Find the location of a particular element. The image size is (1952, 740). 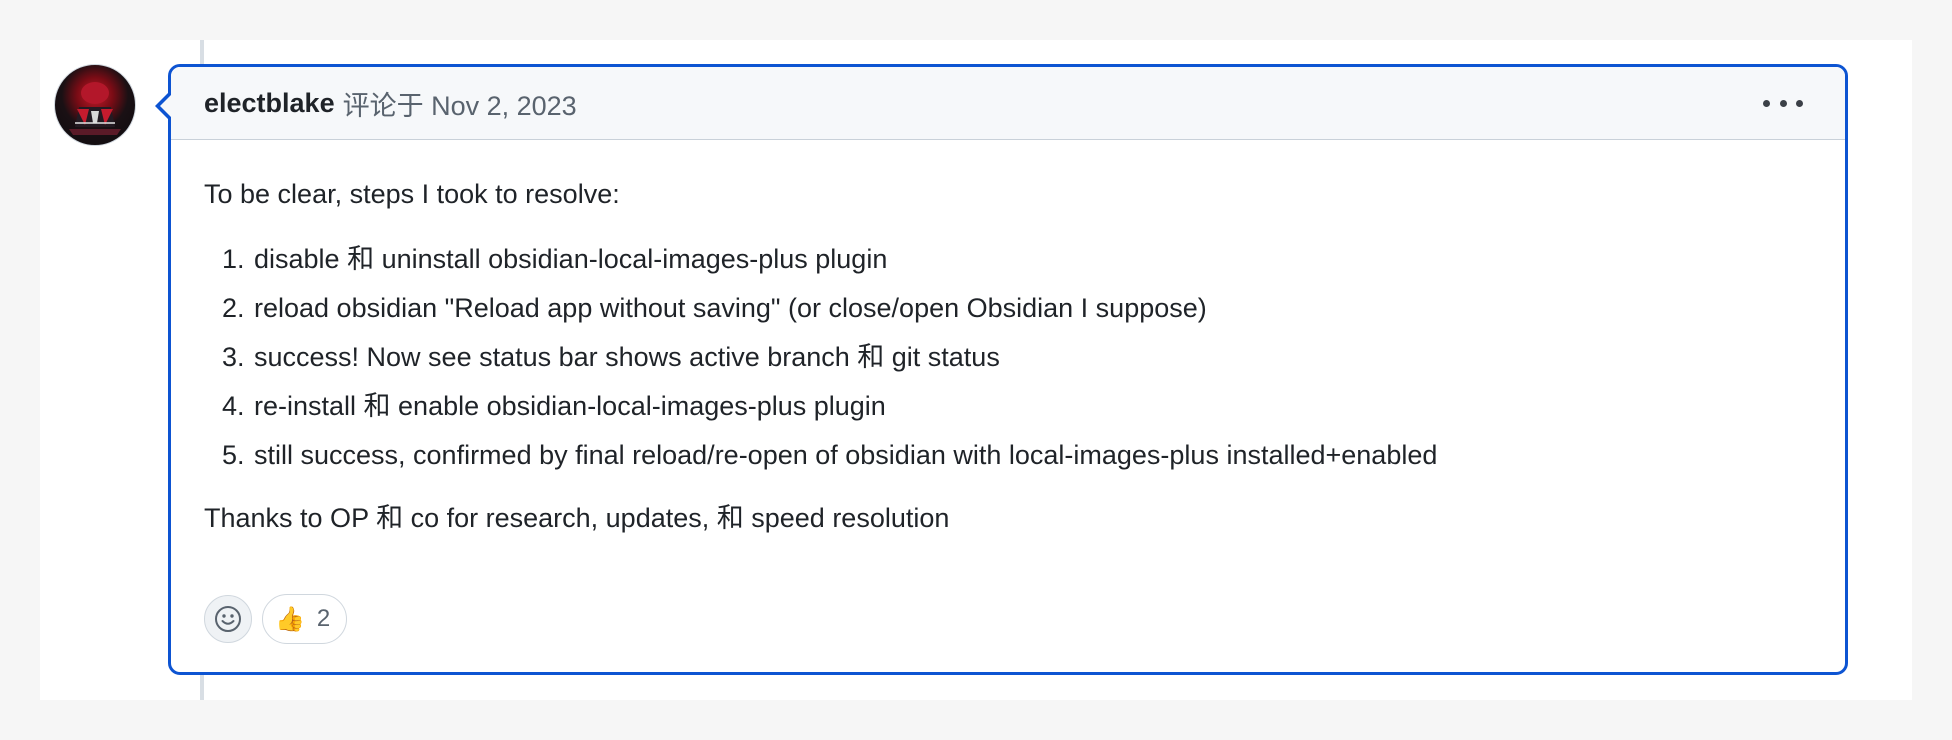

author-link: electblake is located at coordinates (269, 103).